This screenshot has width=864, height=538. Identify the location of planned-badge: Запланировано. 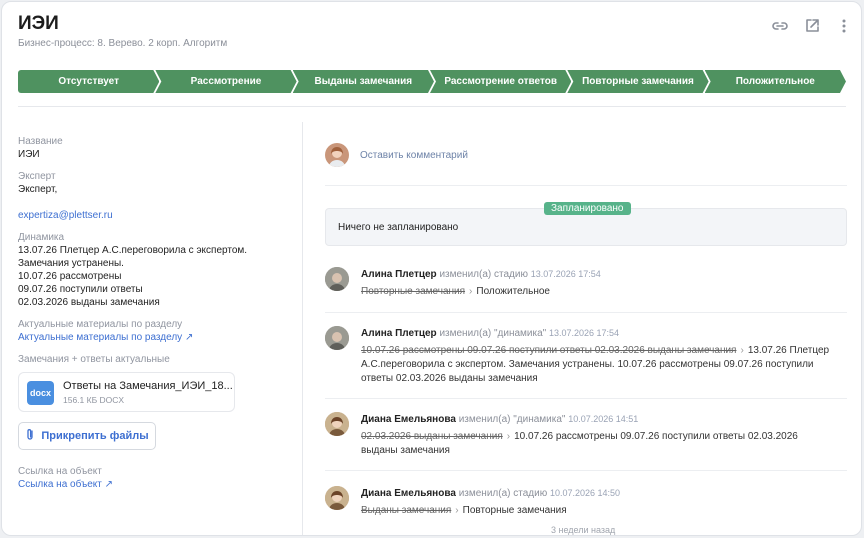
(587, 208).